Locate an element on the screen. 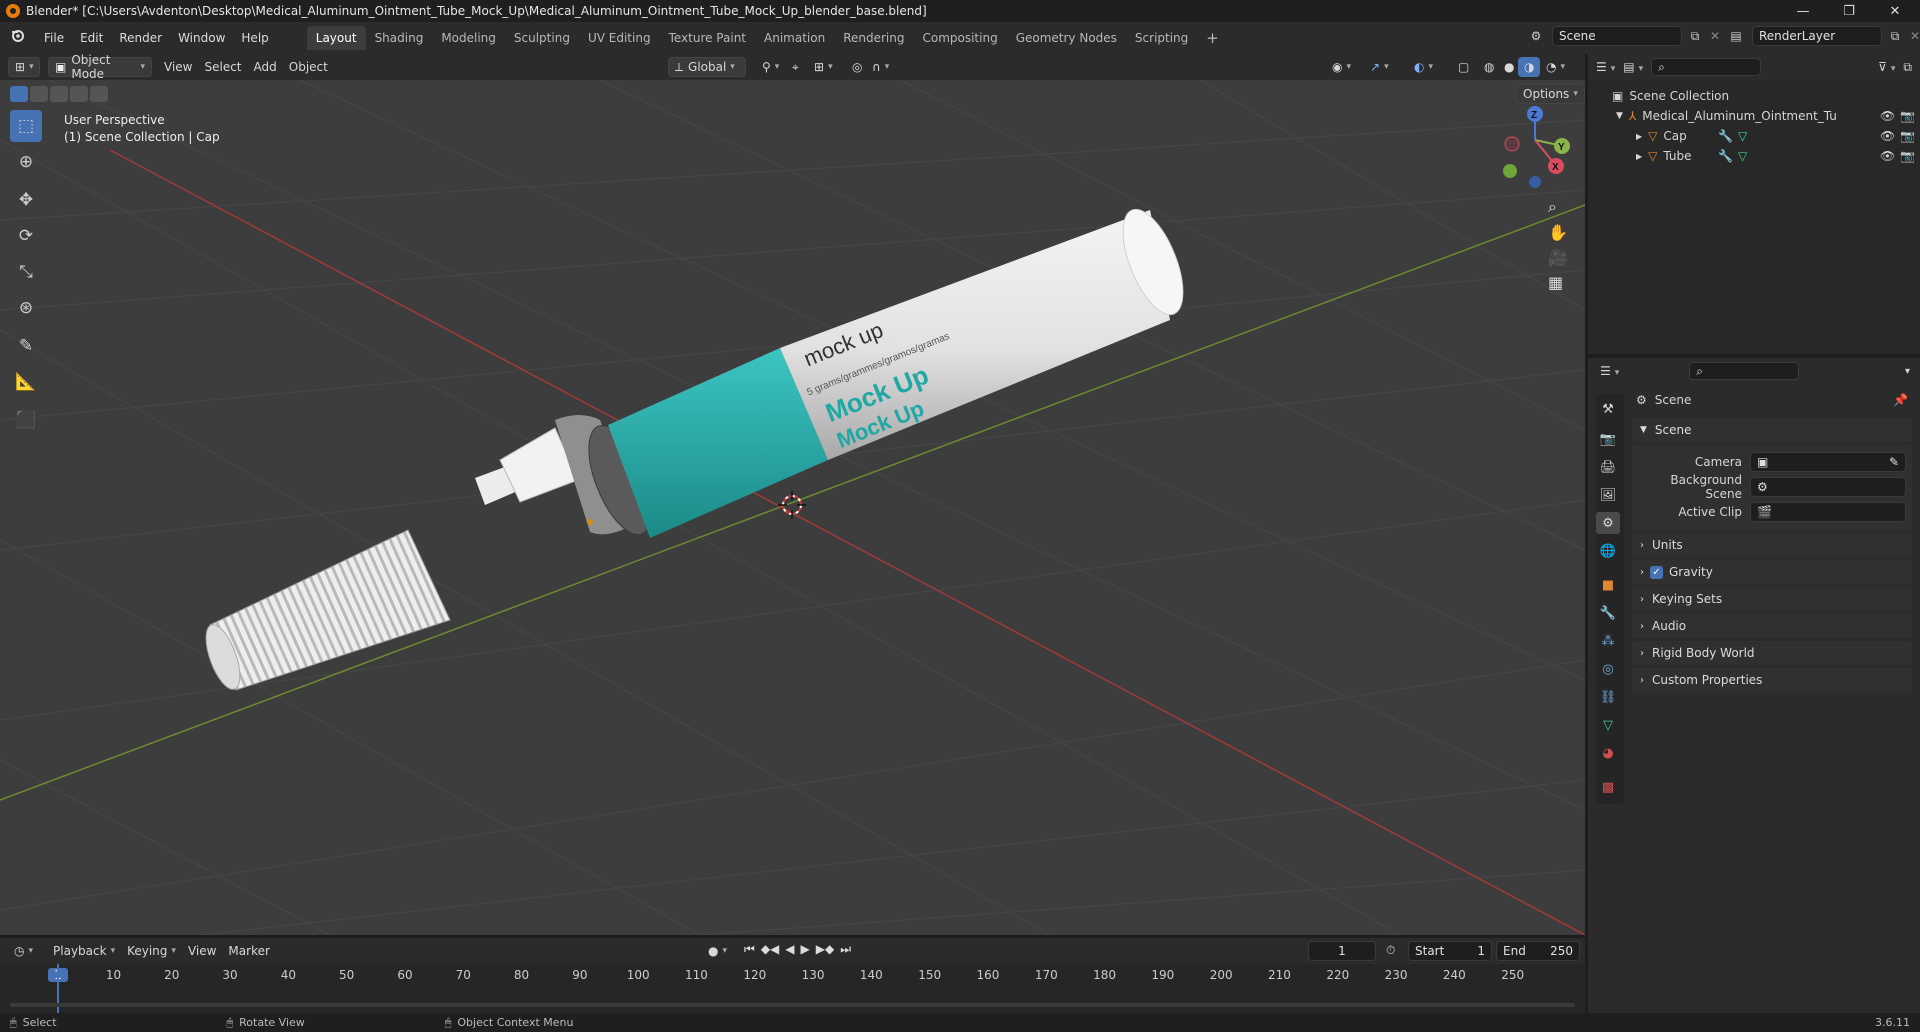  start-frame-field: Start 1 is located at coordinates (1450, 951).